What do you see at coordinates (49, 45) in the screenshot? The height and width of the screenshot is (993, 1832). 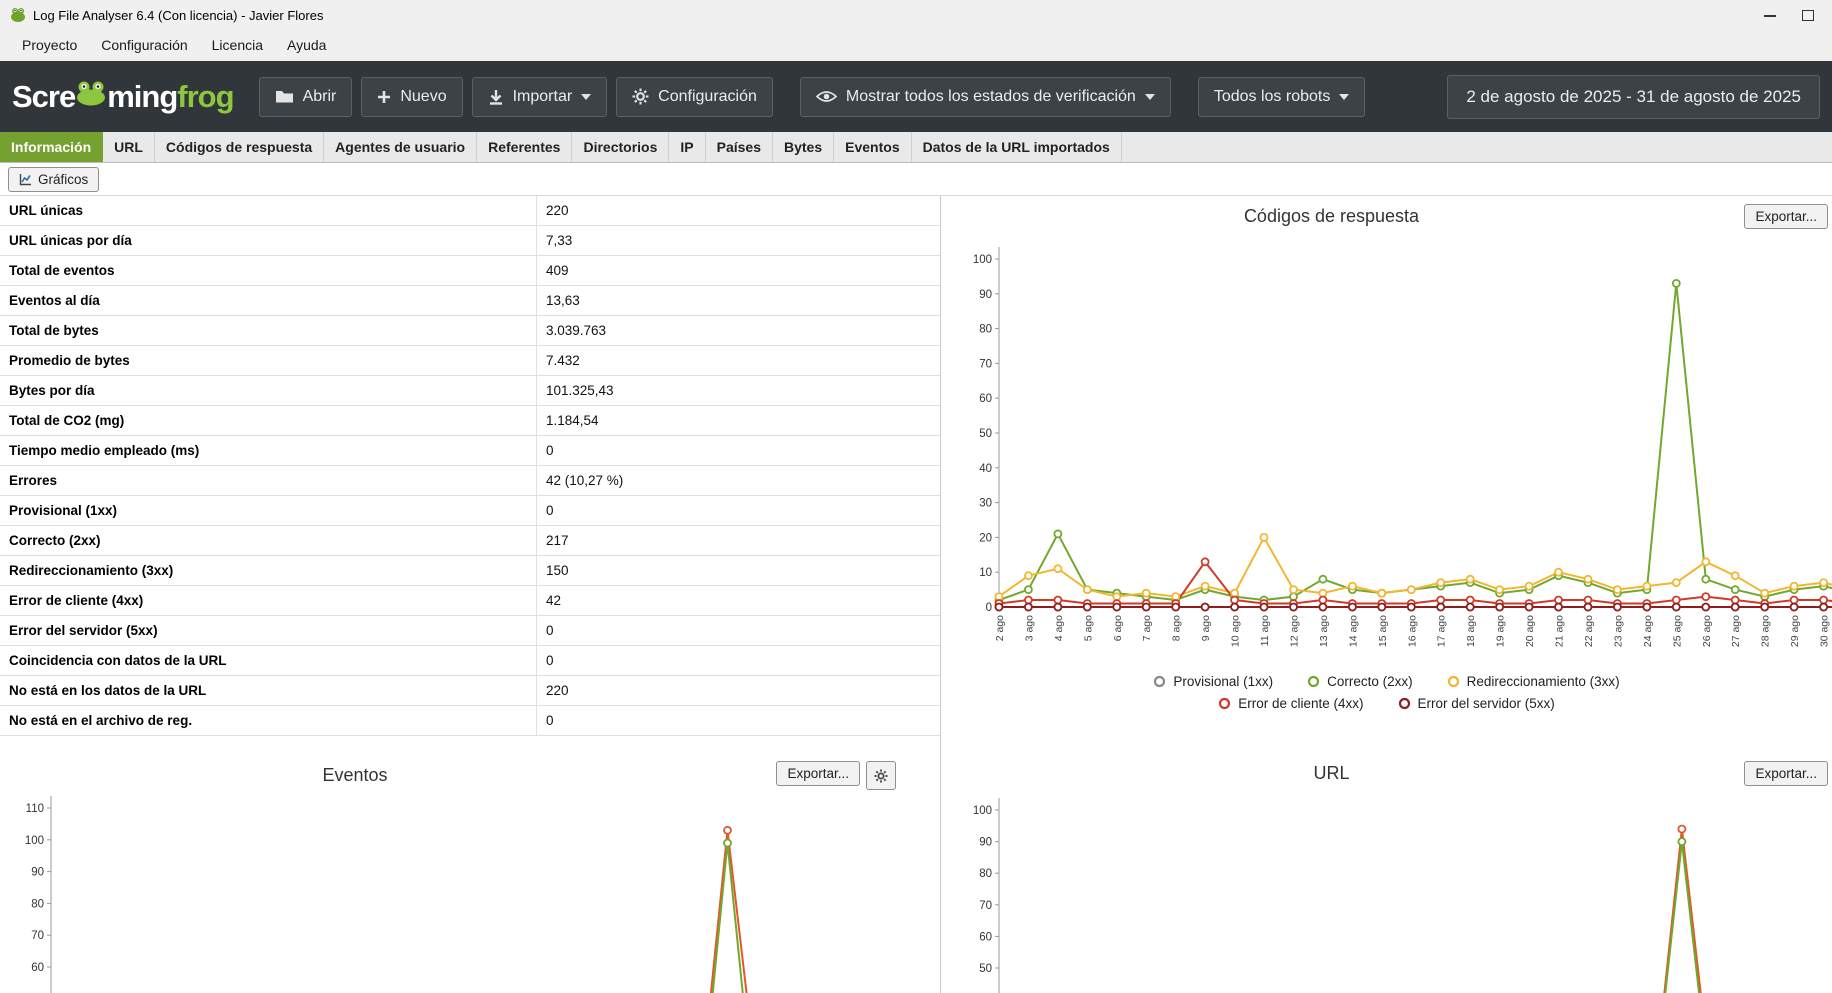 I see `menu-item-proyecto: Proyecto` at bounding box center [49, 45].